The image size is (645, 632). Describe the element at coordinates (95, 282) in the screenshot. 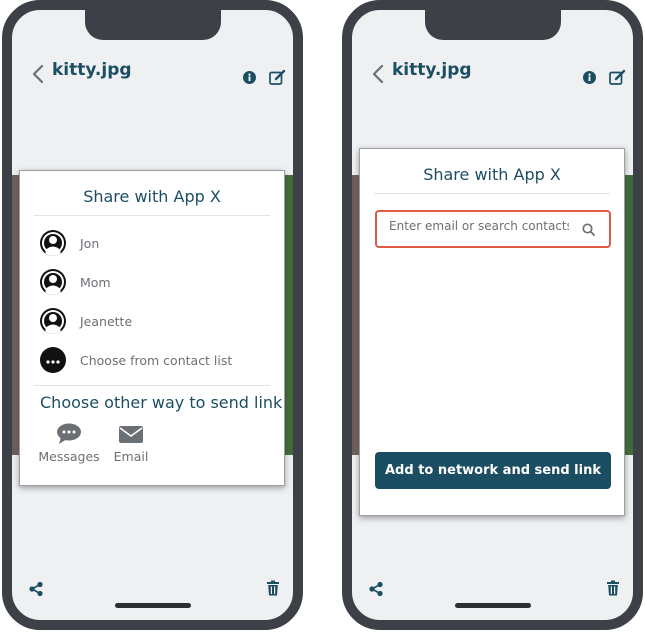

I see `contact-name: Mom` at that location.